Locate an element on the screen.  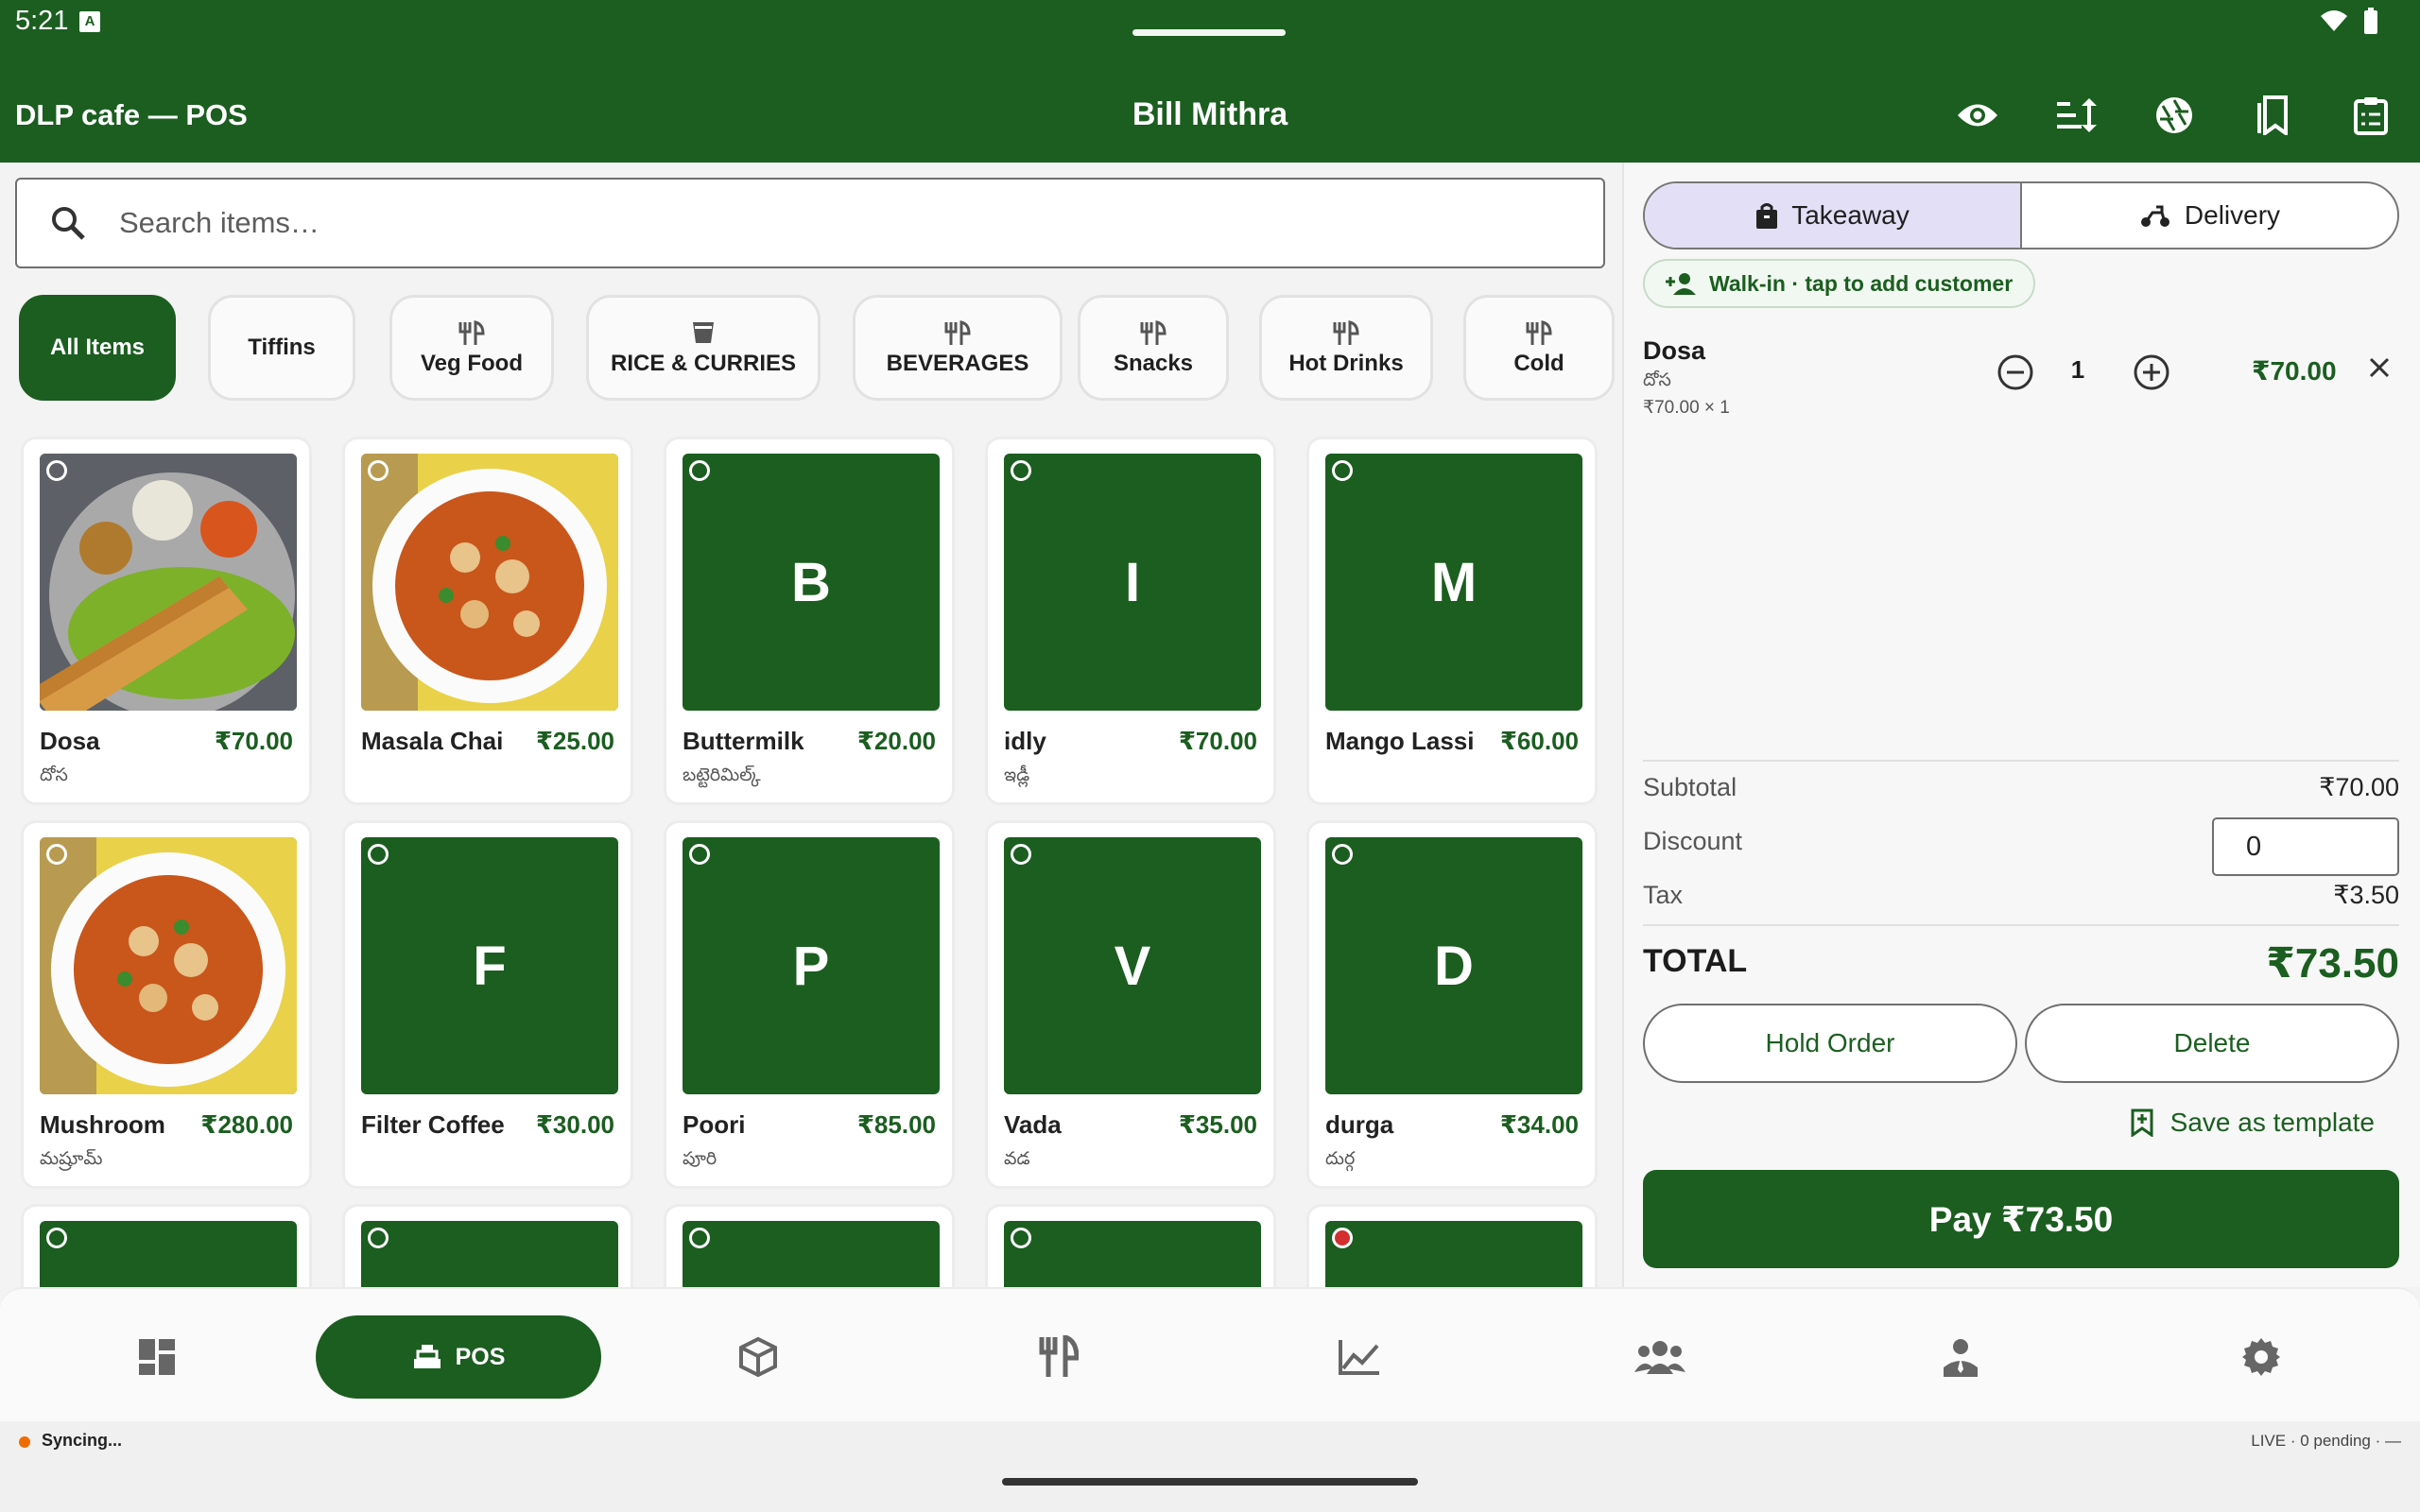
chip-veg-food: Veg Food is located at coordinates (471, 348).